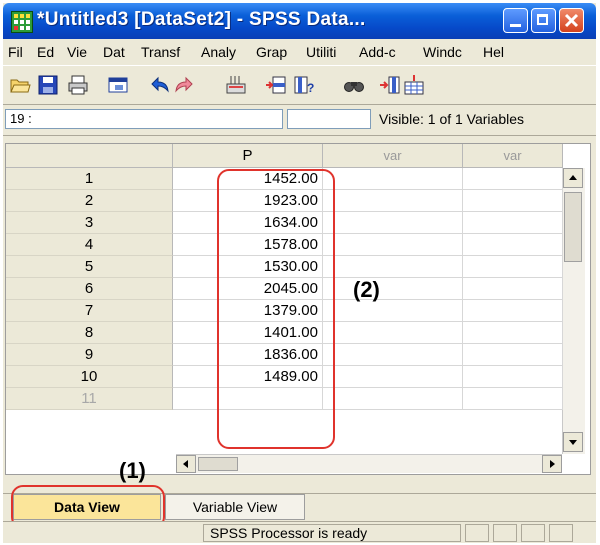 This screenshot has height=545, width=600. I want to click on minimize-icon, so click(515, 25).